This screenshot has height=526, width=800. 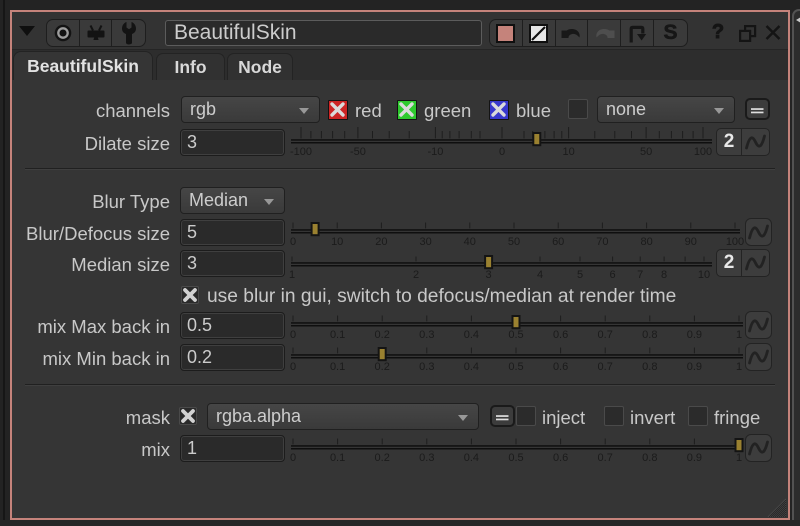 I want to click on svg-text: 80, so click(x=646, y=242).